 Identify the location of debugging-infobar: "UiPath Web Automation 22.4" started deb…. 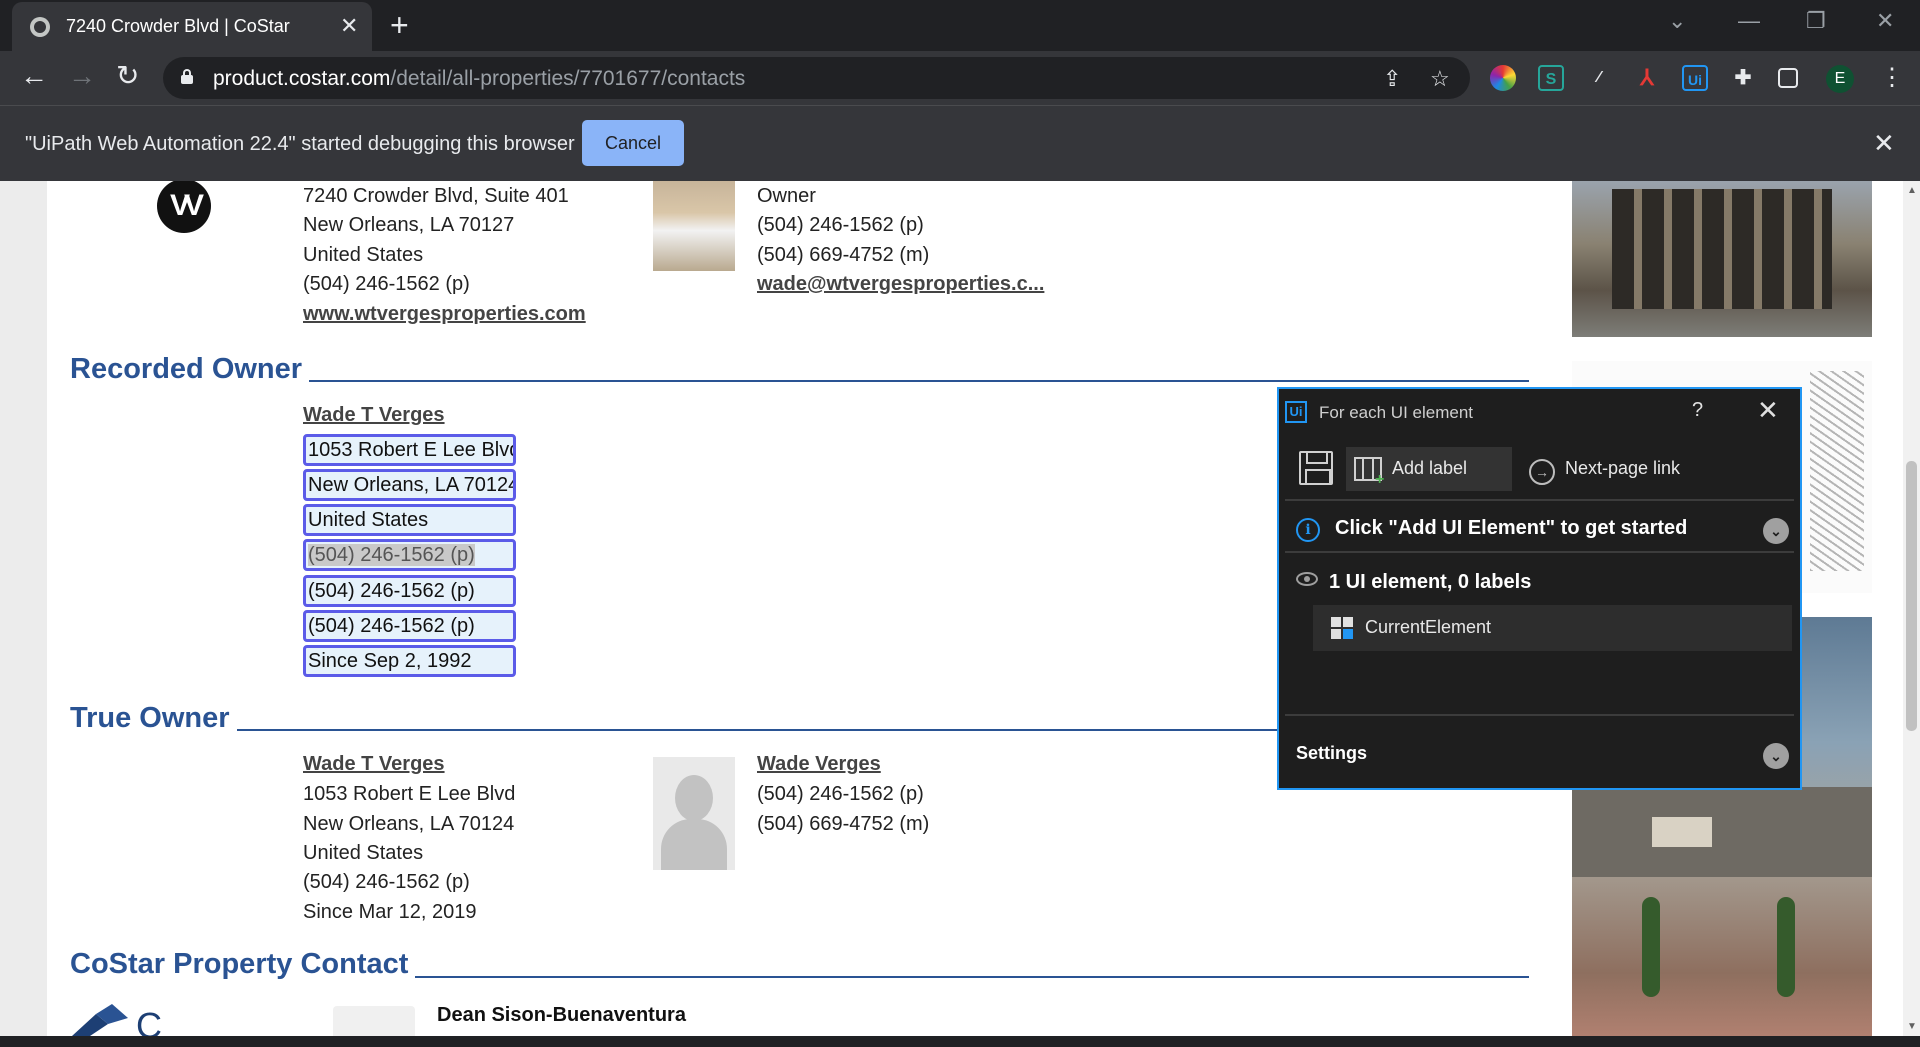
(960, 143).